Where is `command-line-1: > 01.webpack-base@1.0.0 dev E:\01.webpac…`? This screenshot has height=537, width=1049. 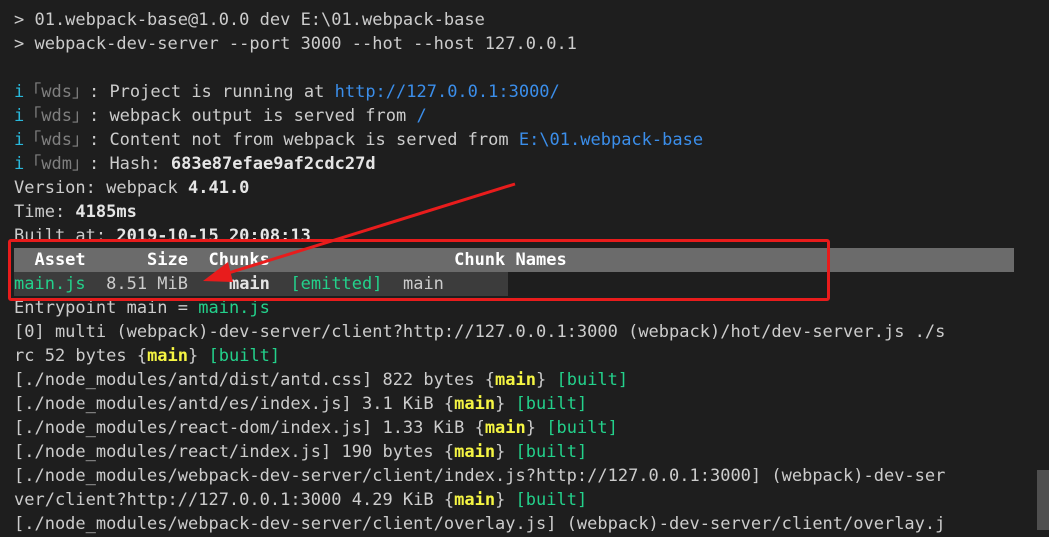
command-line-1: > 01.webpack-base@1.0.0 dev E:\01.webpac… is located at coordinates (249, 20).